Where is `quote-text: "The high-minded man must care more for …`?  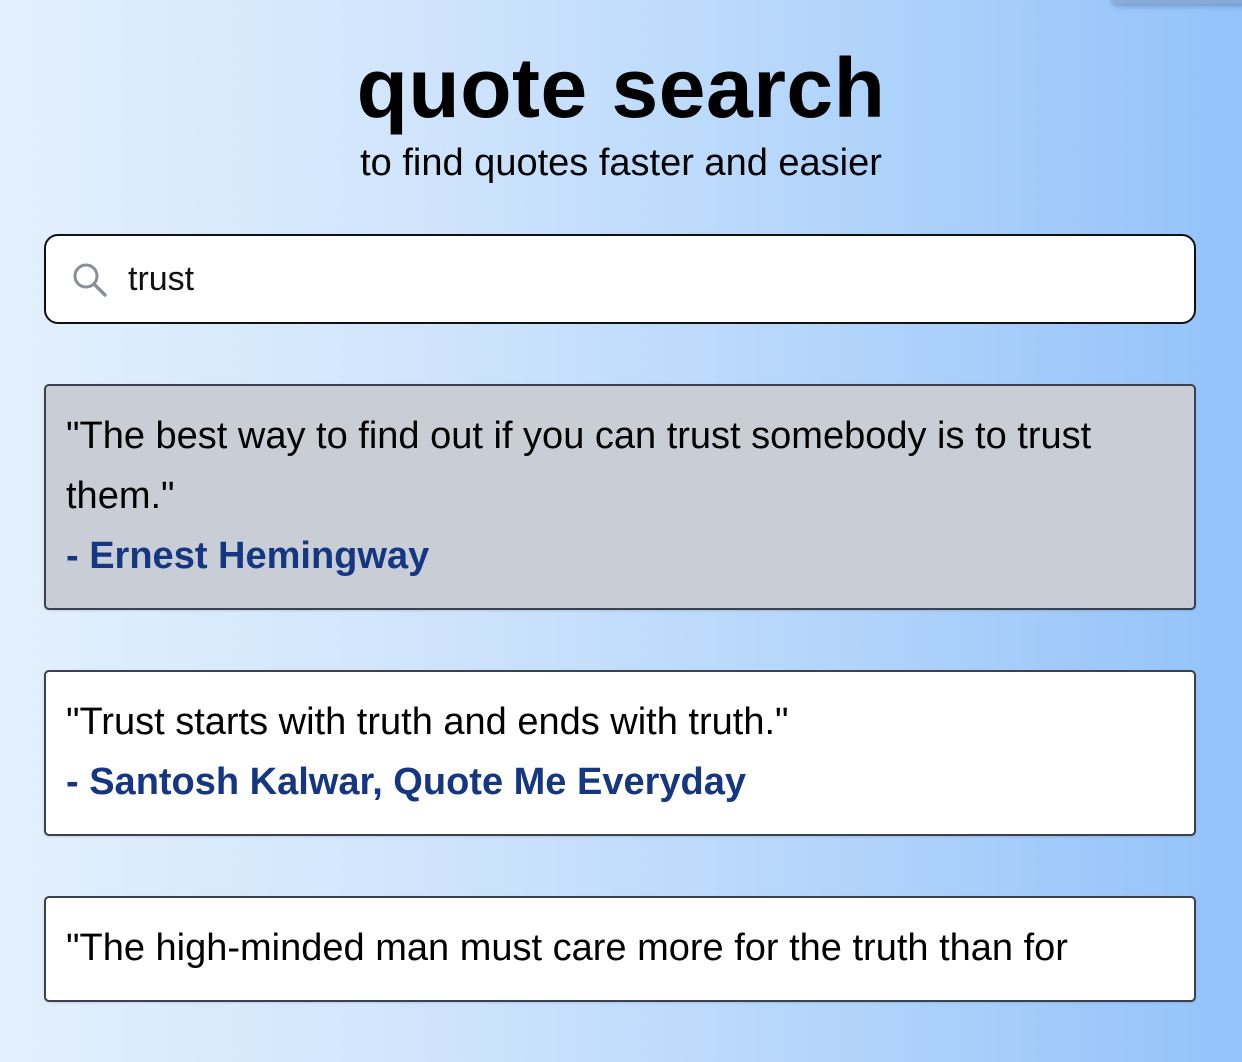 quote-text: "The high-minded man must care more for … is located at coordinates (567, 948).